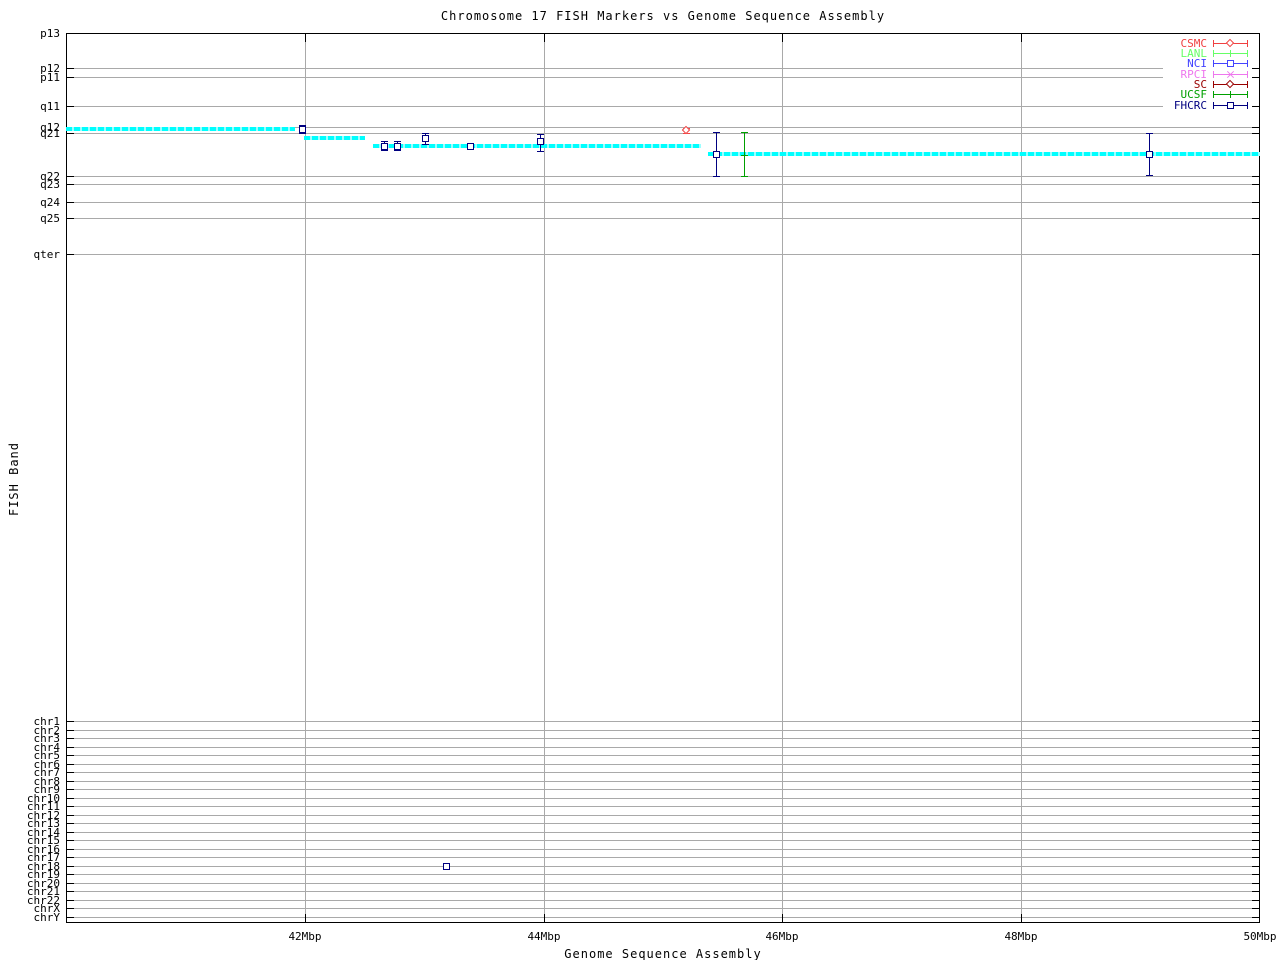  Describe the element at coordinates (1255, 891) in the screenshot. I see `right-tick-chr21` at that location.